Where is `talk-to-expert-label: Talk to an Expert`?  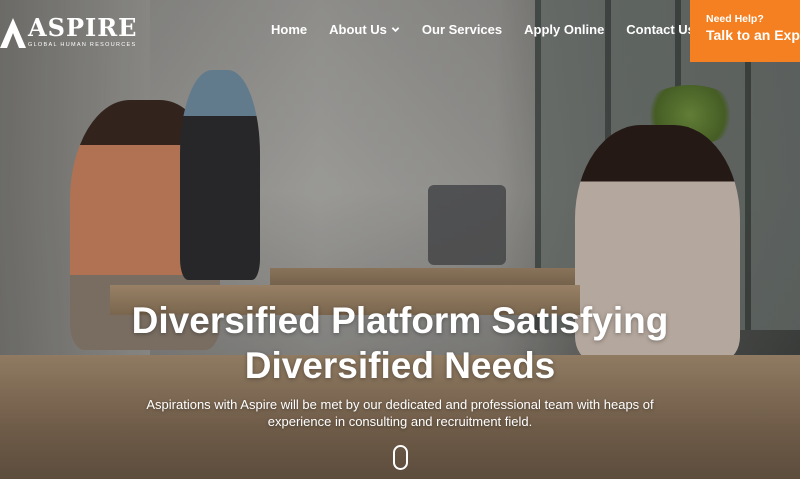 talk-to-expert-label: Talk to an Expert is located at coordinates (753, 35).